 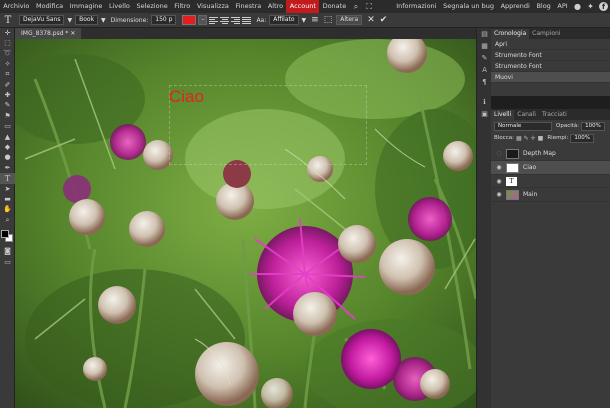 I want to click on quick-mask-icon: ◙, so click(x=7, y=251).